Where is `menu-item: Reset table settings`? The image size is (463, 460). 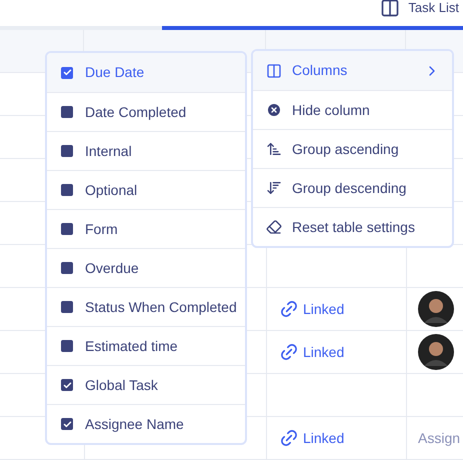 menu-item: Reset table settings is located at coordinates (352, 226).